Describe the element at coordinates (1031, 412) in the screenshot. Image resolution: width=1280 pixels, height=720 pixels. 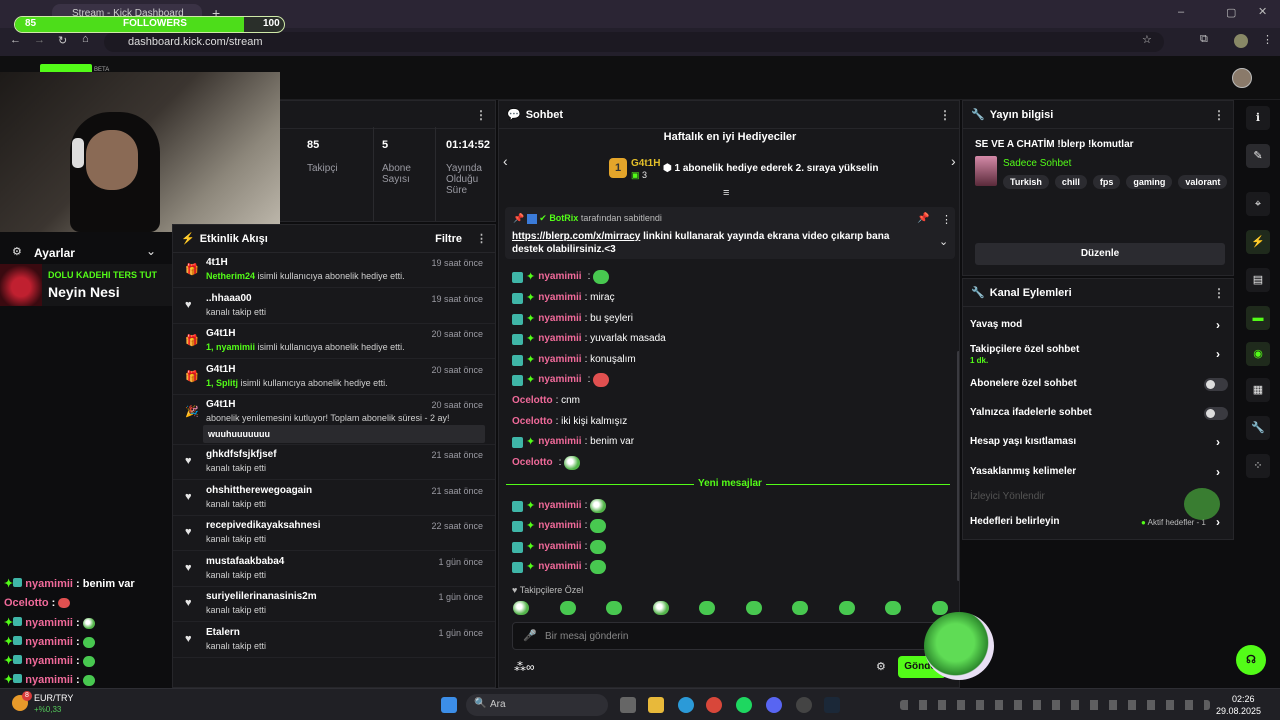
I see `channel-action-item: Yalnızca ifadelerle sohbet` at that location.